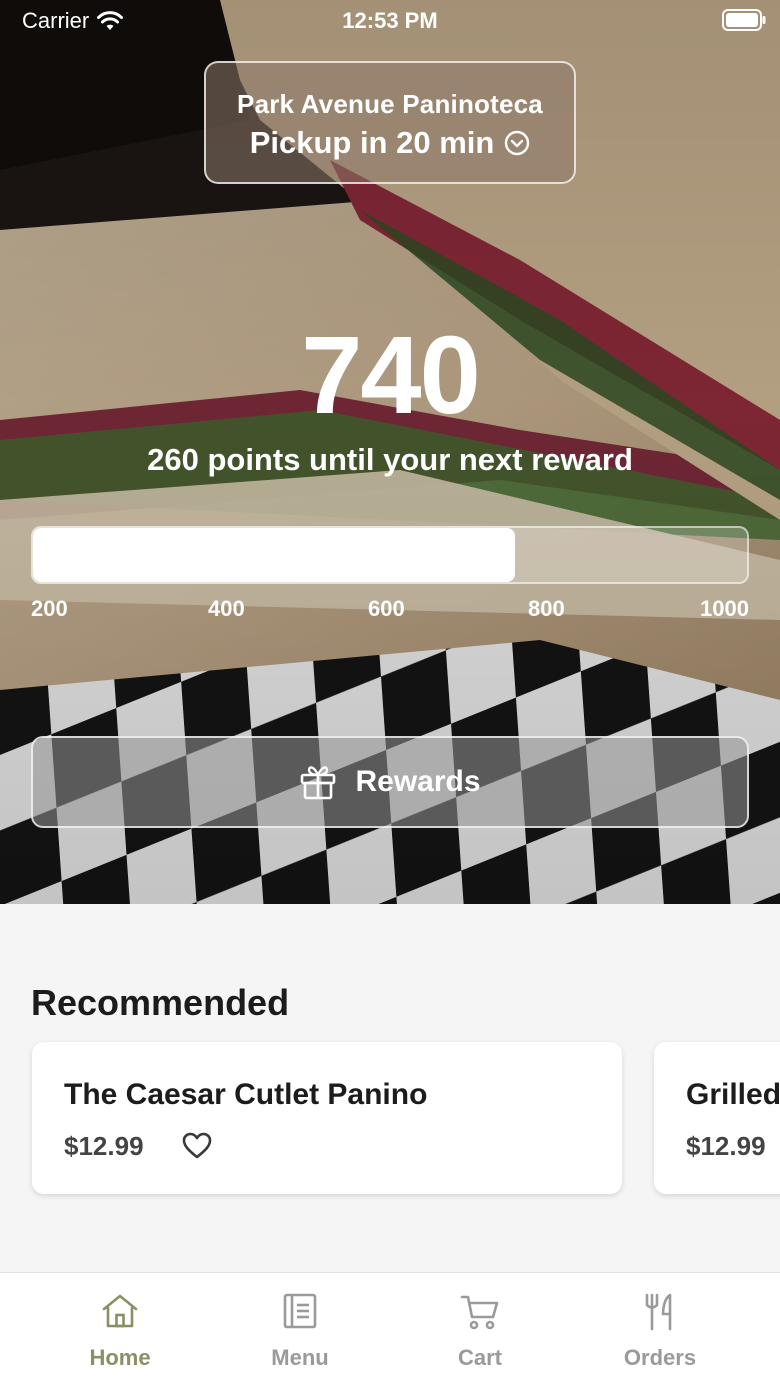  I want to click on bottom-tab-bar: Home Menu Cart Orders, so click(390, 1329).